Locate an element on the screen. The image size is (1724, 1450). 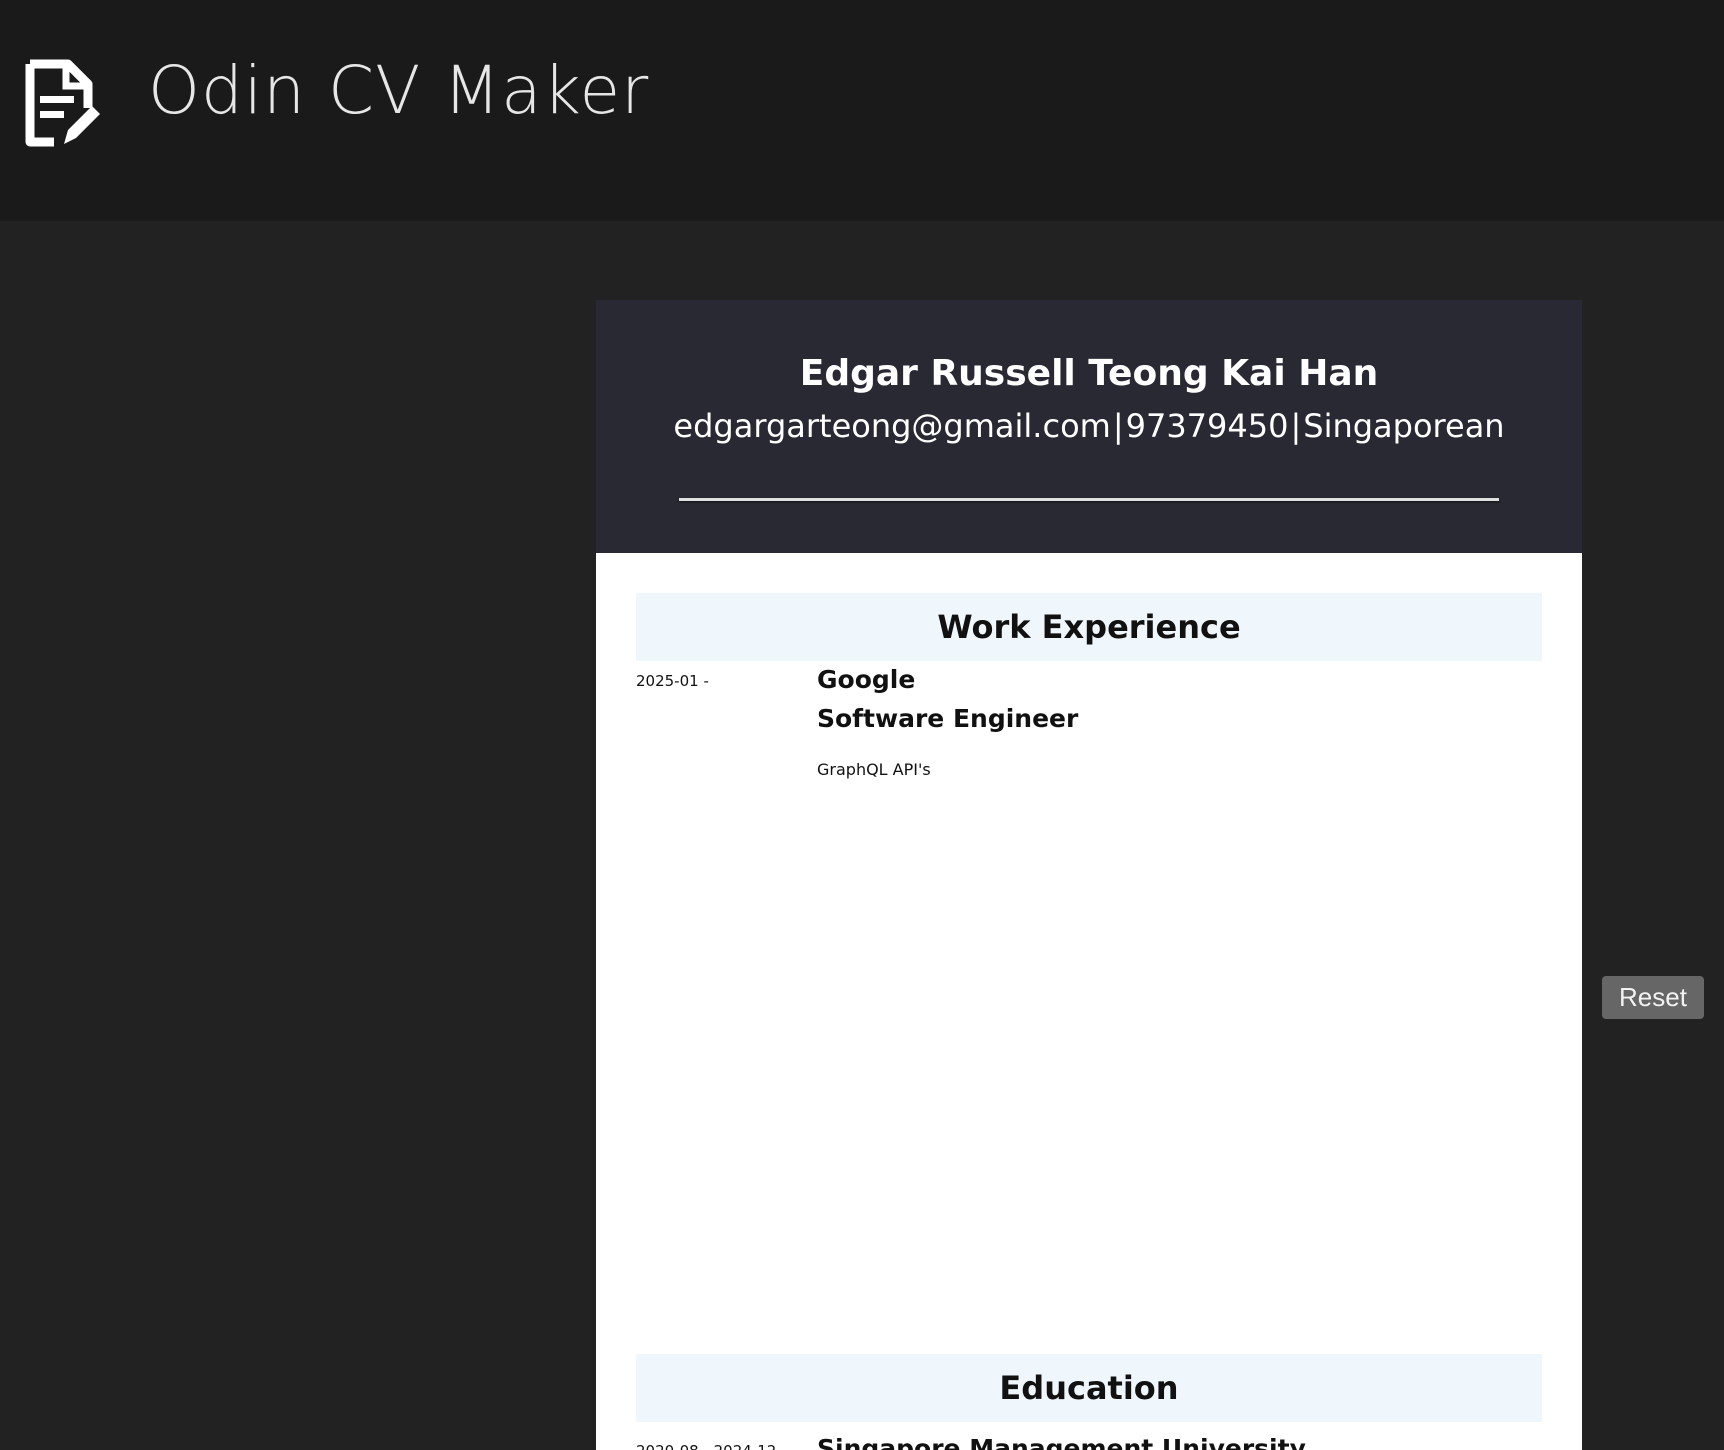
work-entry-role: Software Engineer is located at coordinates (948, 718).